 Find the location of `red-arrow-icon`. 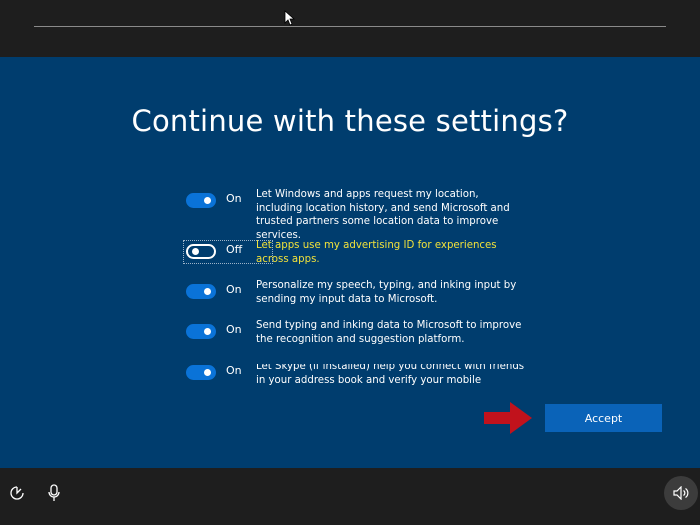

red-arrow-icon is located at coordinates (508, 418).